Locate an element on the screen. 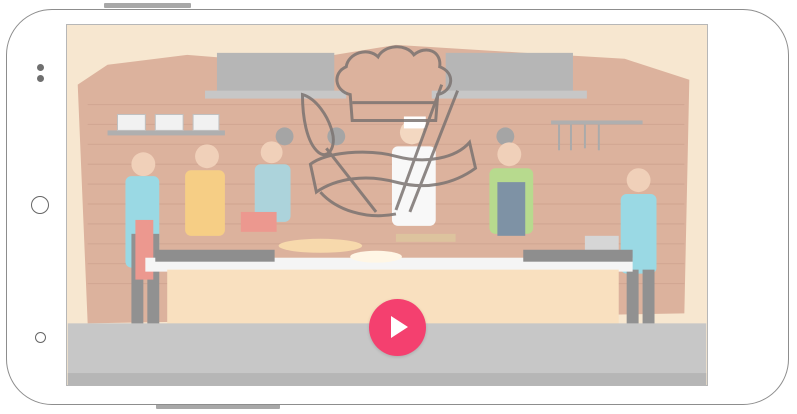  home-circle-icon is located at coordinates (40, 205).